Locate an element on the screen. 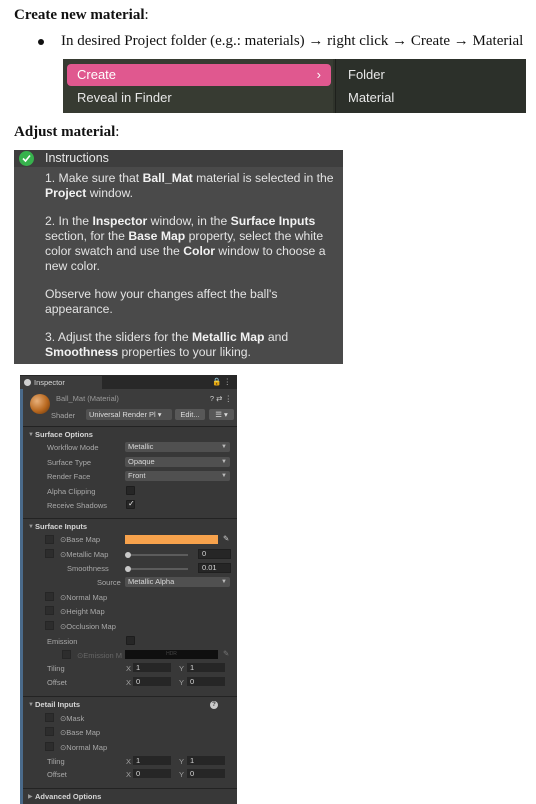 The image size is (536, 804). base-color-swatch is located at coordinates (171, 539).